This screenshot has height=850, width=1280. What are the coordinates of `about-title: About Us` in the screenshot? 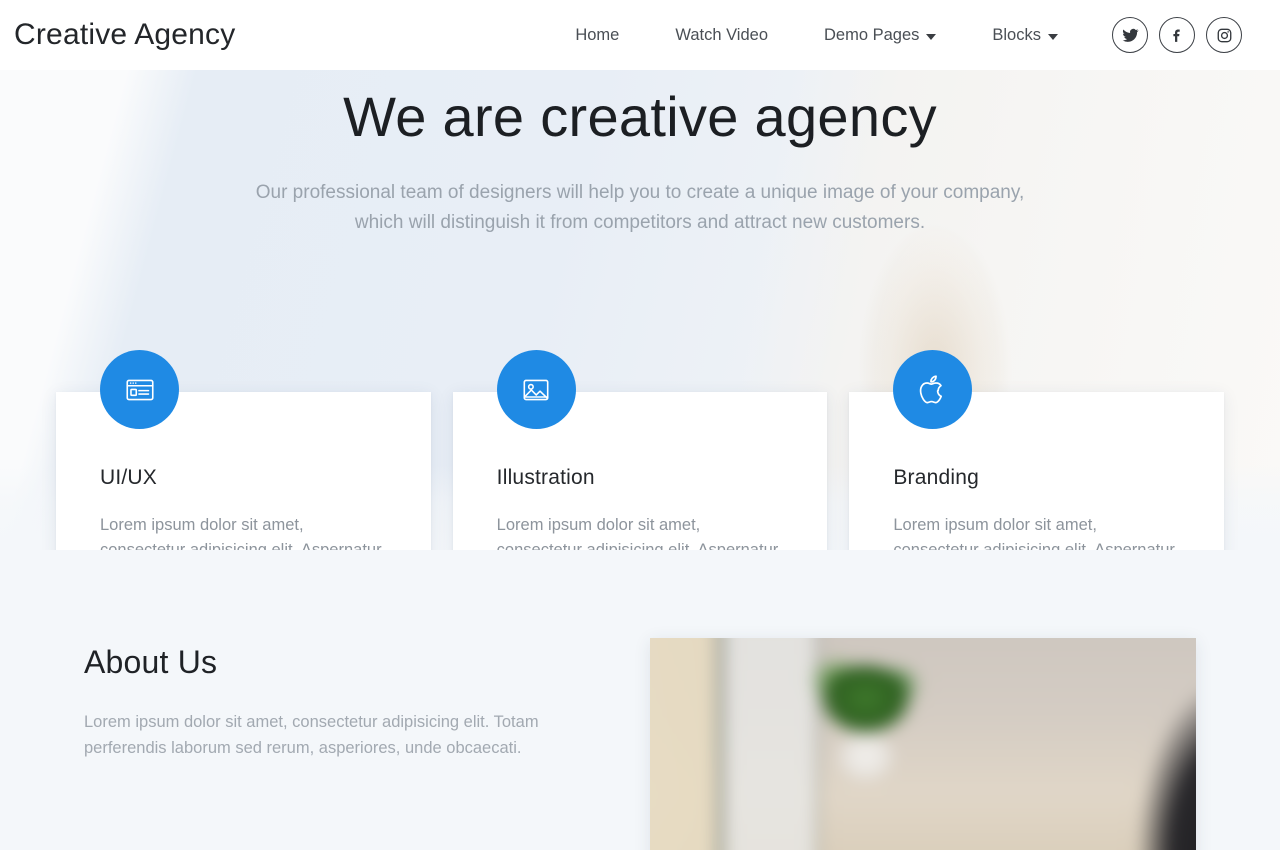 It's located at (151, 662).